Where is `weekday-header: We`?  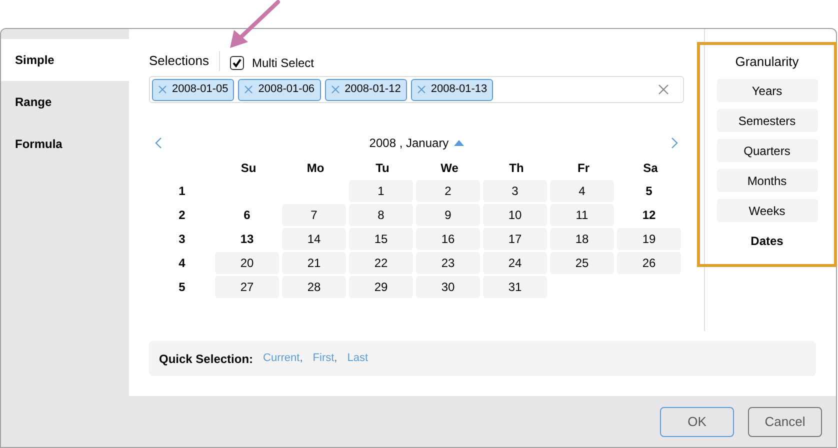
weekday-header: We is located at coordinates (449, 168).